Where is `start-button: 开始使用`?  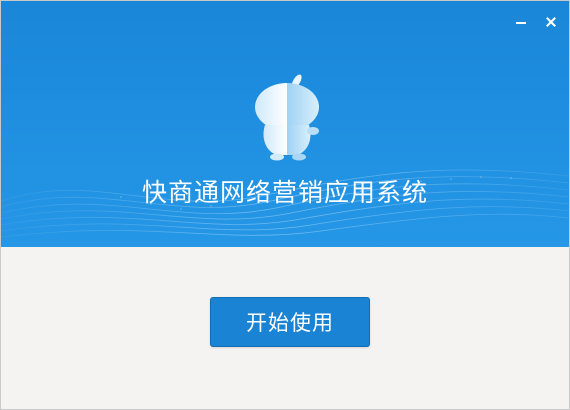 start-button: 开始使用 is located at coordinates (290, 322).